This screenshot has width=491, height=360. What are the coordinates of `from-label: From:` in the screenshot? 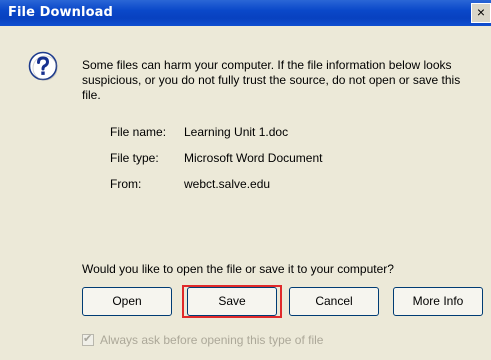 It's located at (126, 184).